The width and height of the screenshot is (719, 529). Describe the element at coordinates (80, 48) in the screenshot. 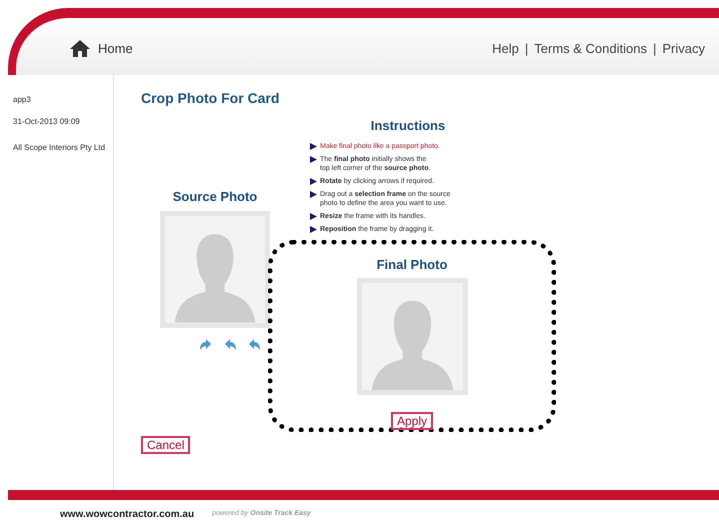

I see `home-icon` at that location.